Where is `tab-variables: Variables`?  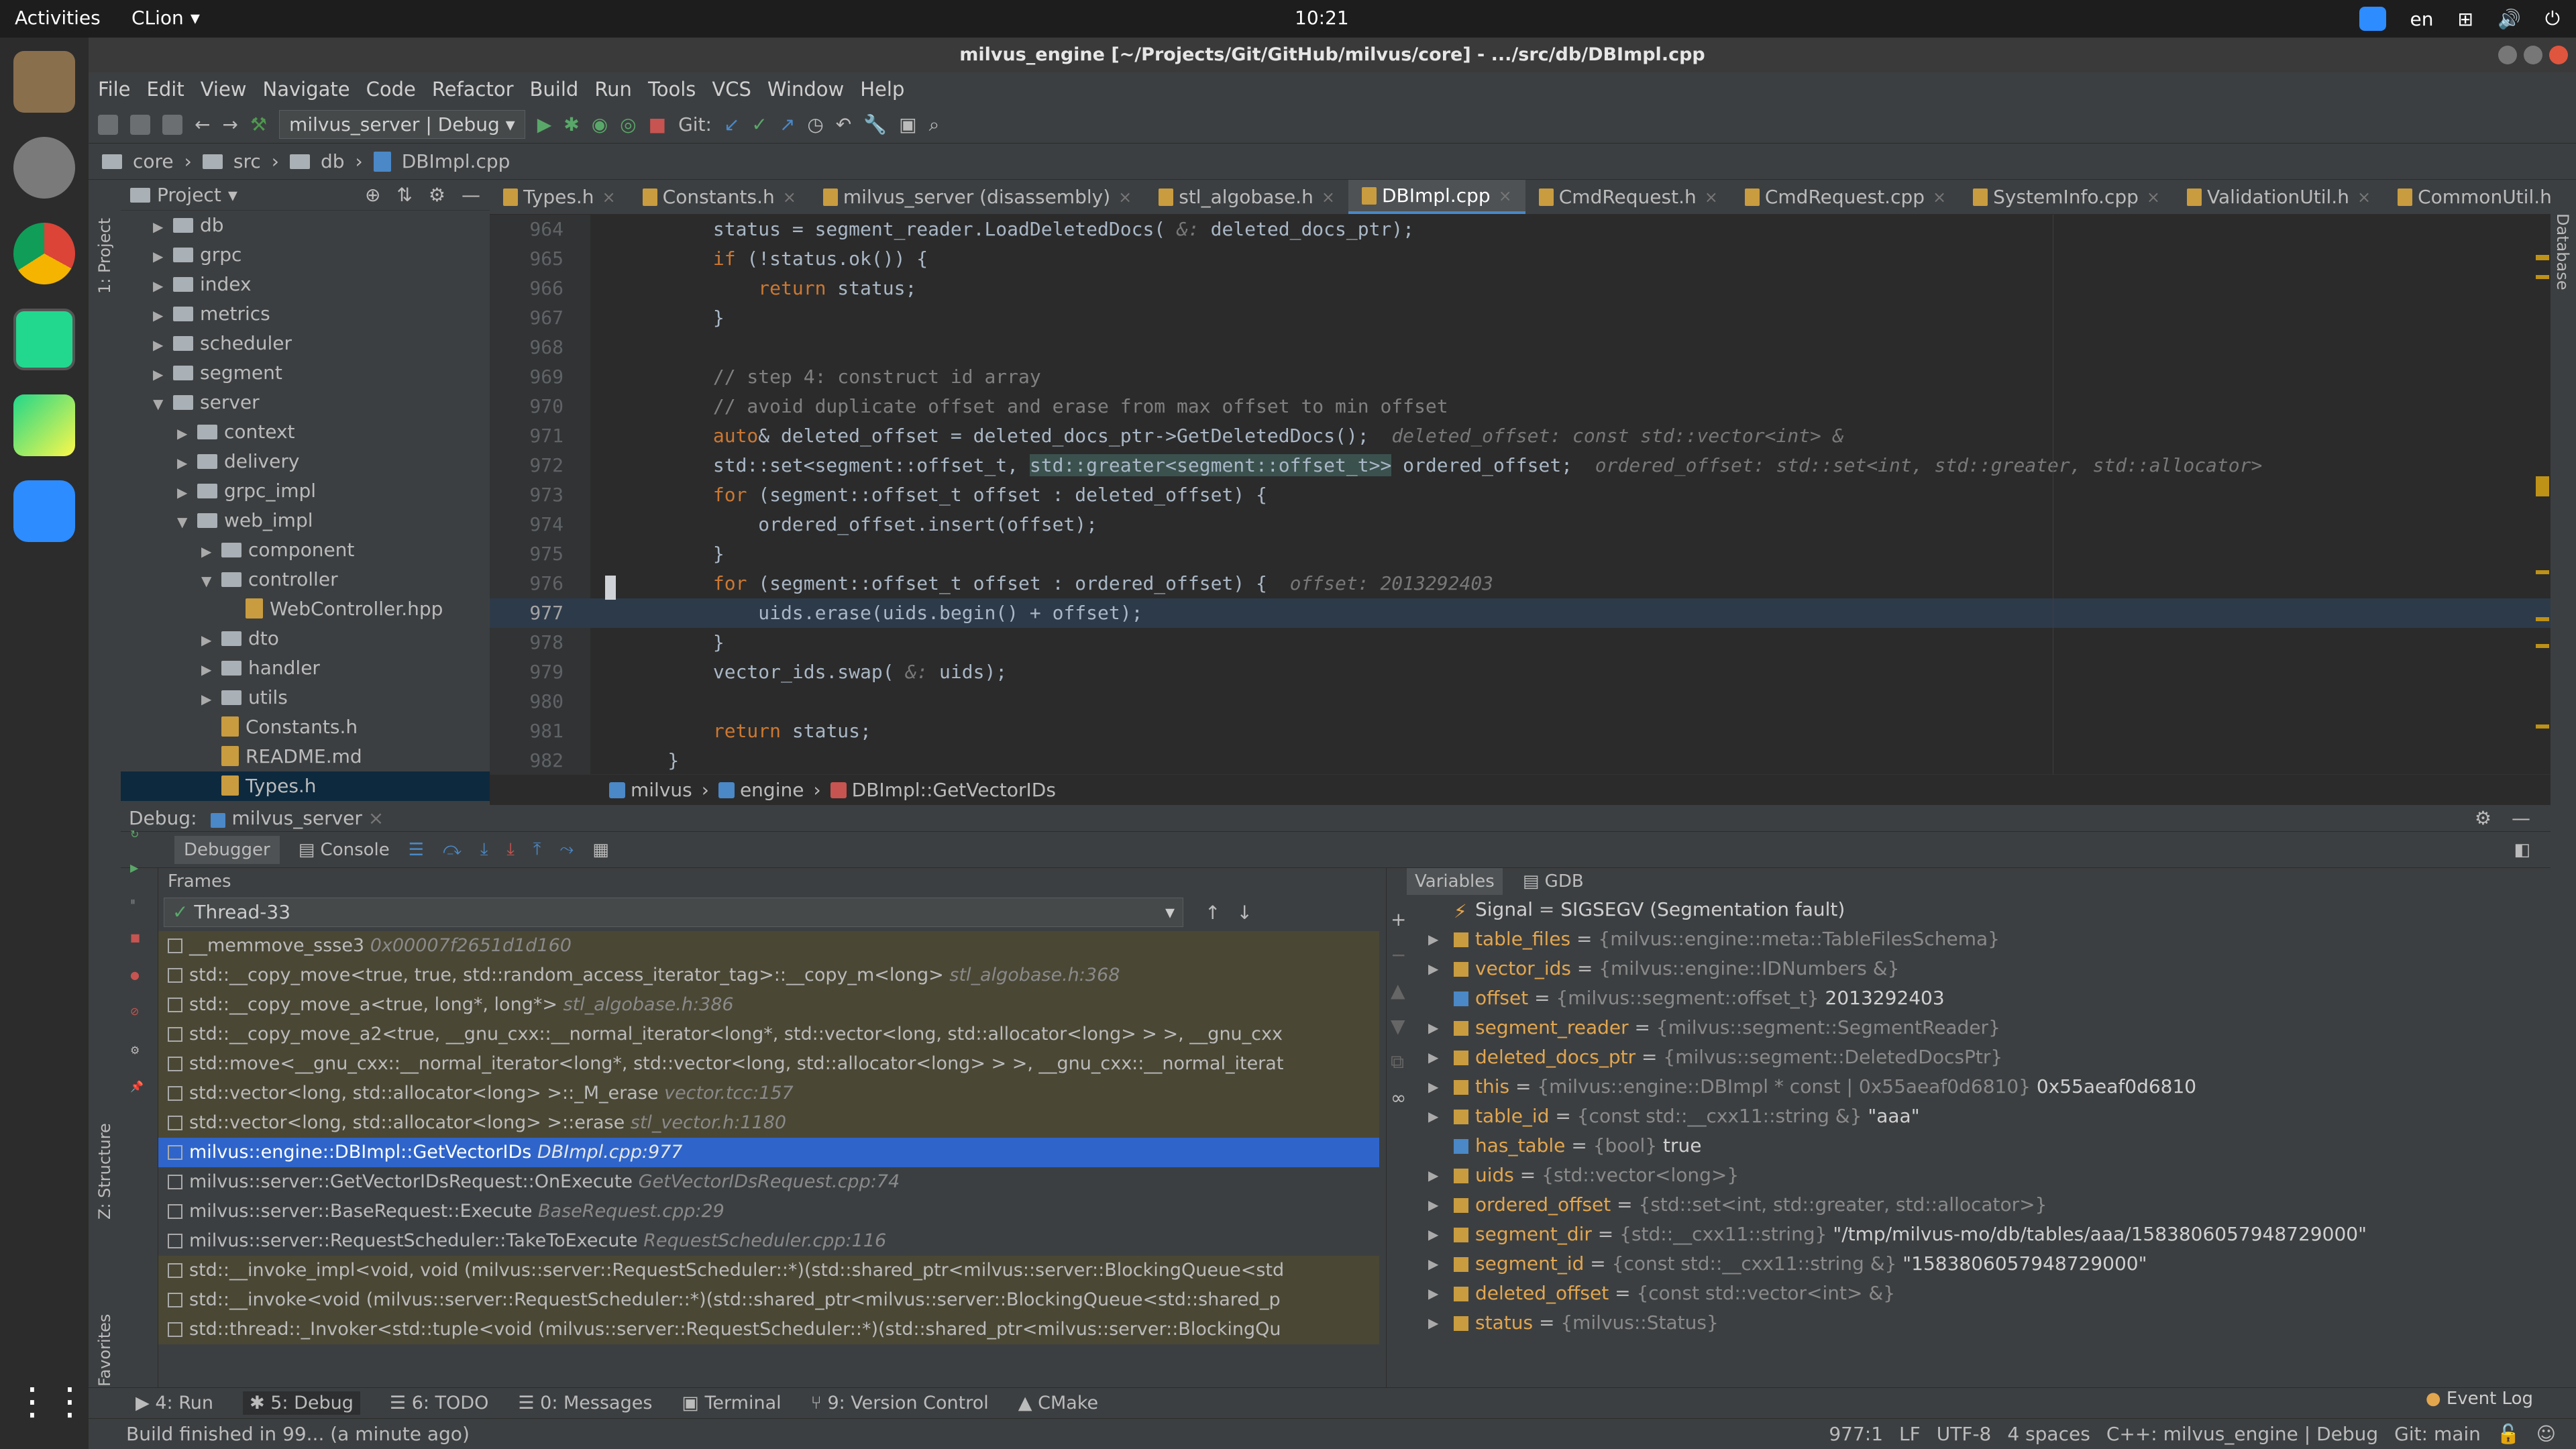
tab-variables: Variables is located at coordinates (1455, 881).